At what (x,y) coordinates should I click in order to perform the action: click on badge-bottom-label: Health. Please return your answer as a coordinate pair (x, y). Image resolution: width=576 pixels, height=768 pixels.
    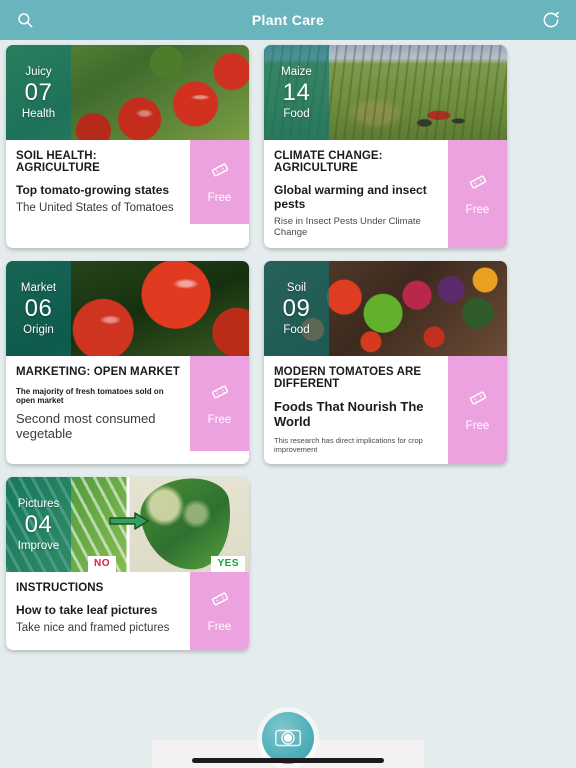
    Looking at the image, I should click on (38, 113).